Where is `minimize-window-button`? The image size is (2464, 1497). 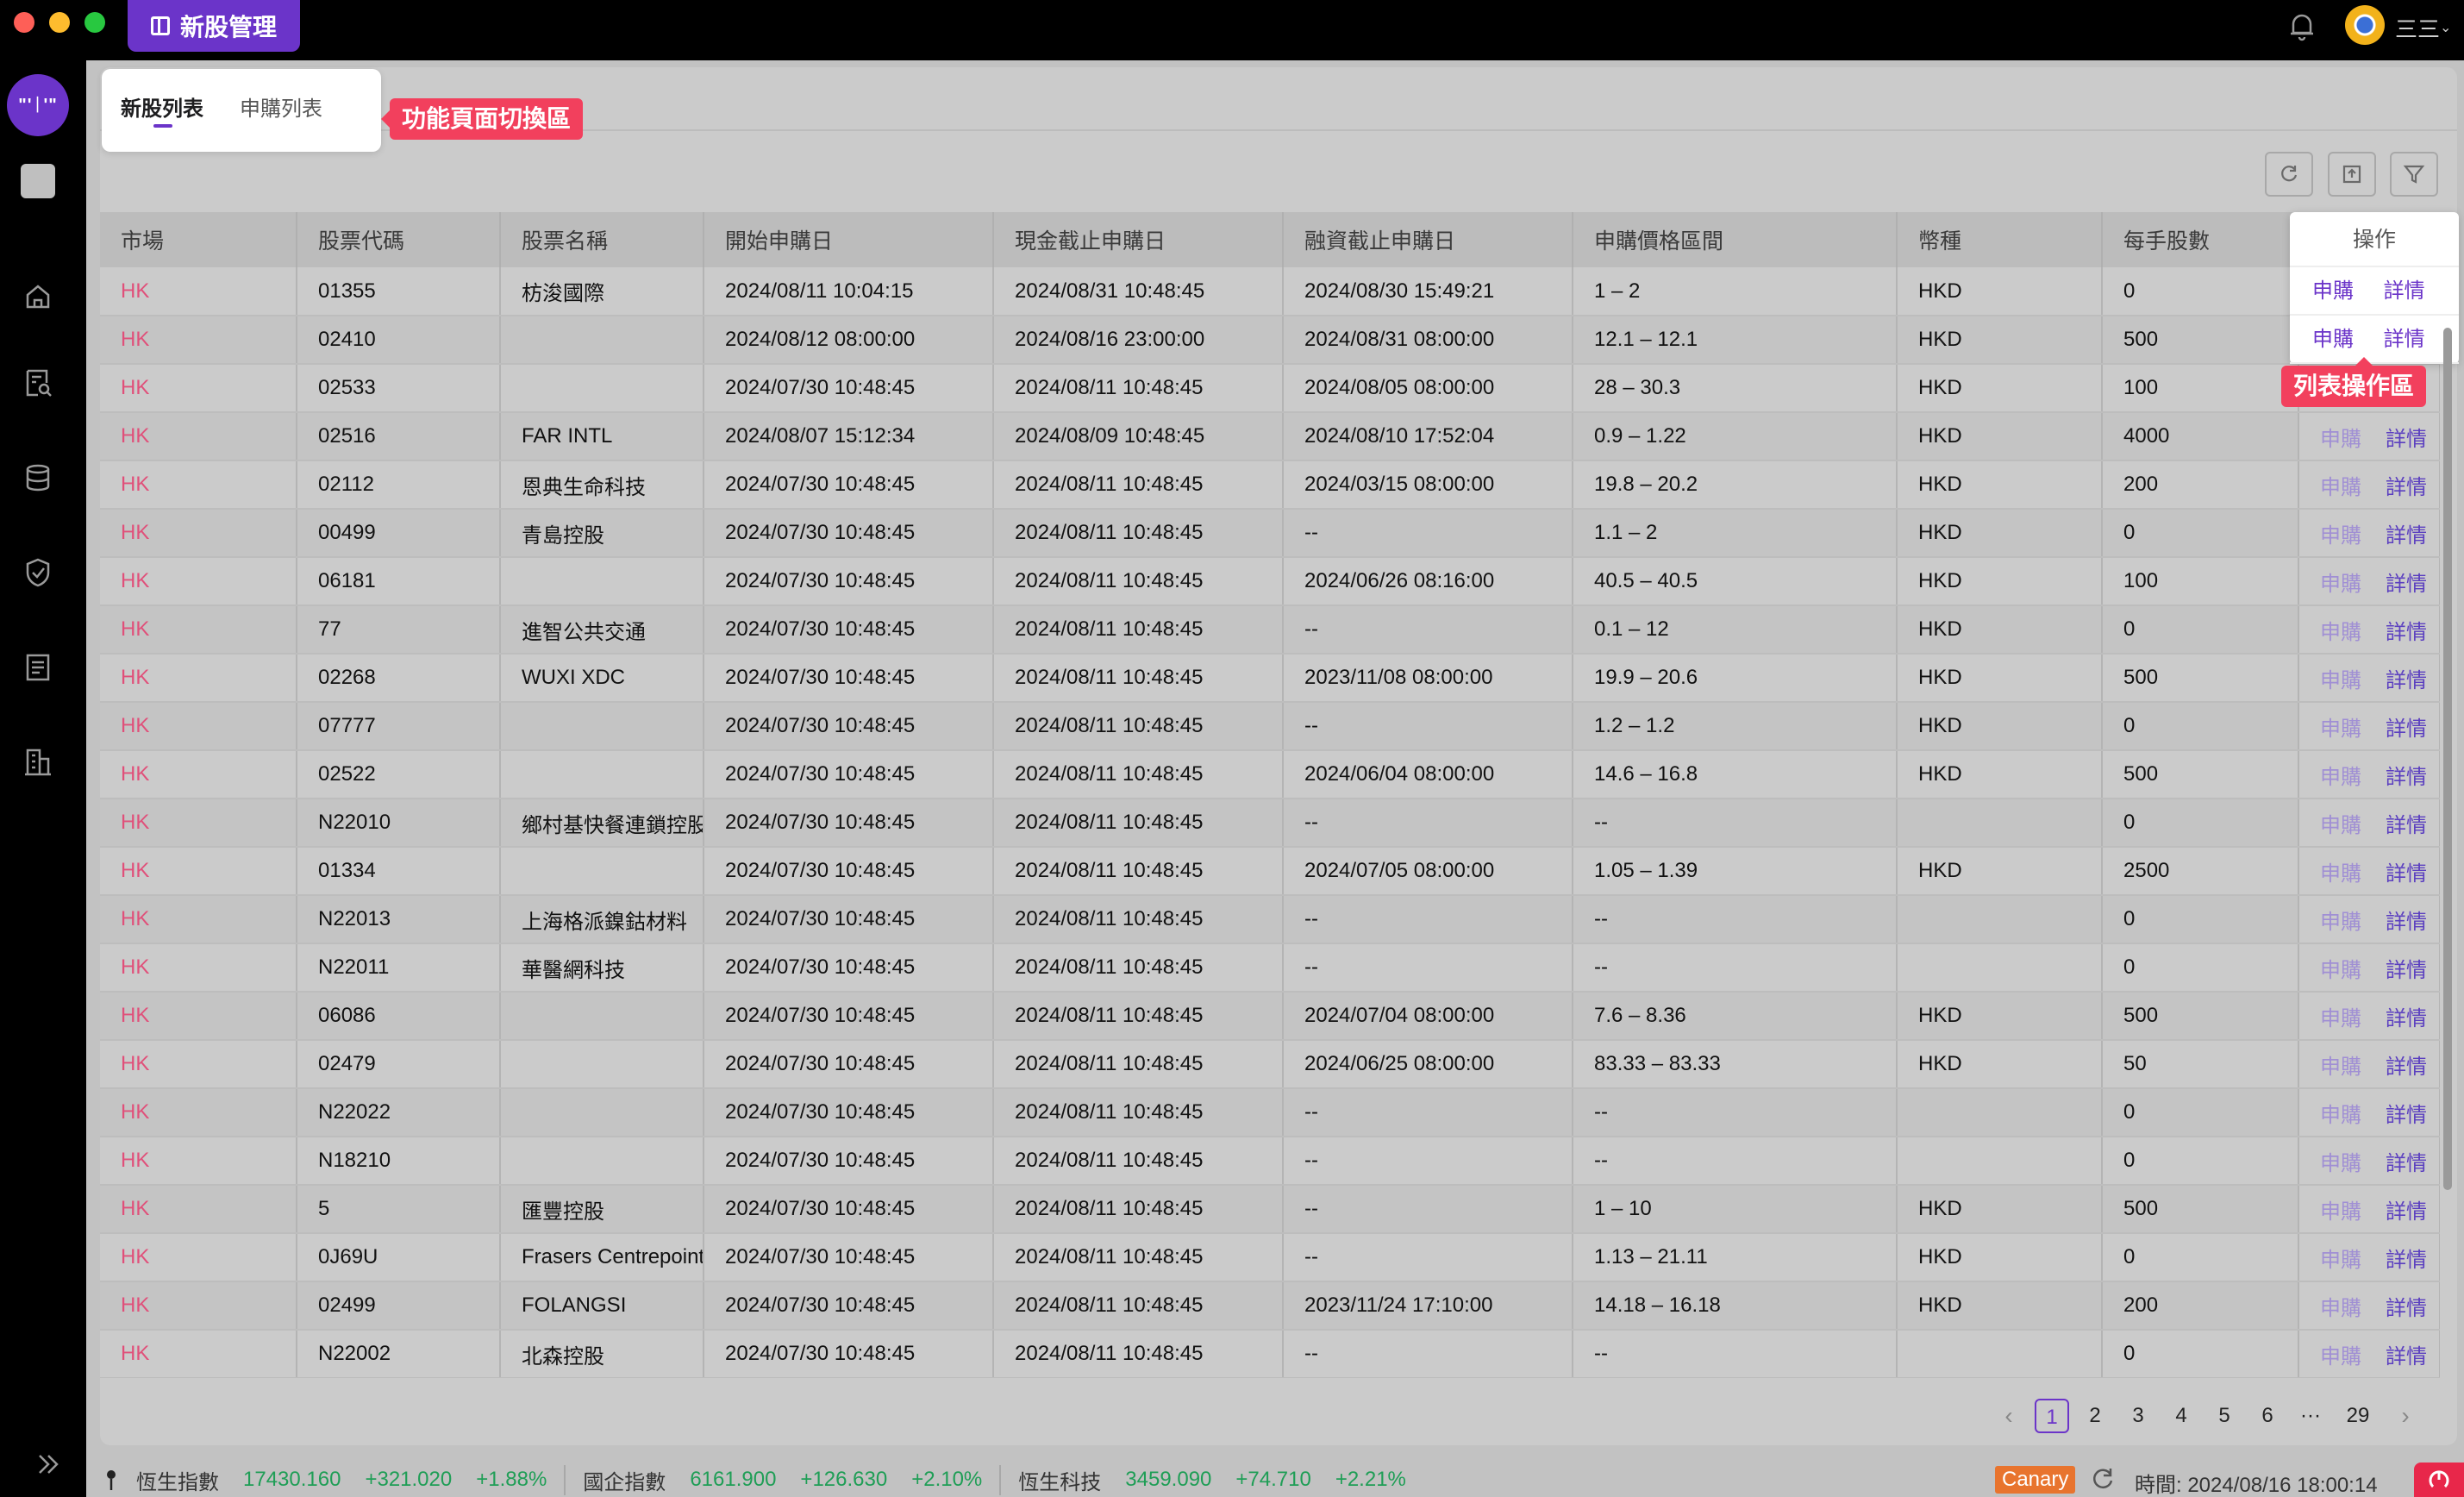 minimize-window-button is located at coordinates (59, 22).